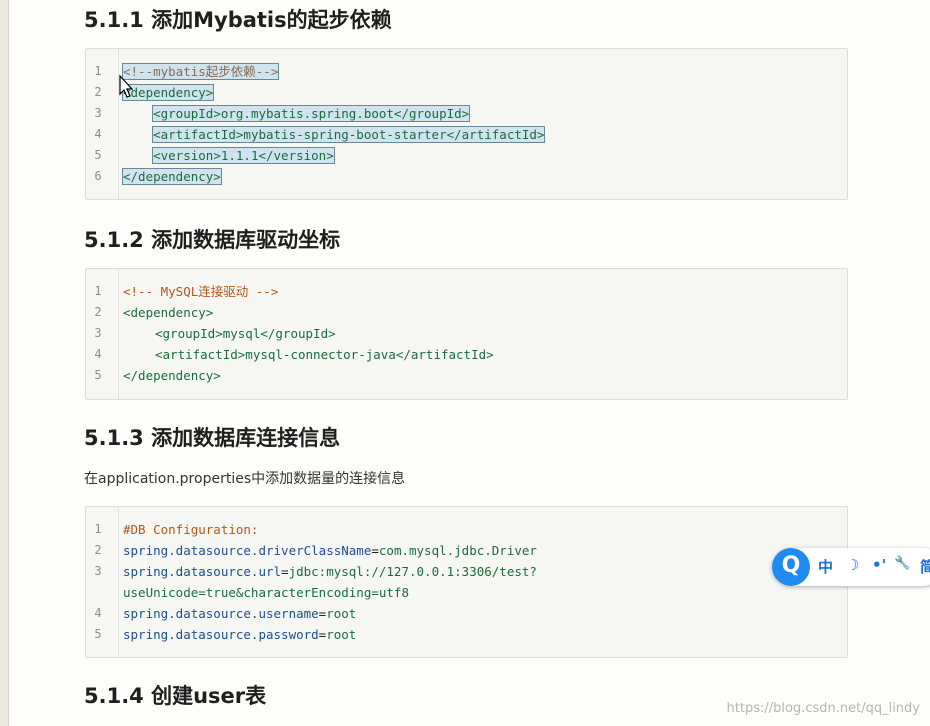 This screenshot has height=726, width=930. I want to click on more-options-icon: 简, so click(925, 566).